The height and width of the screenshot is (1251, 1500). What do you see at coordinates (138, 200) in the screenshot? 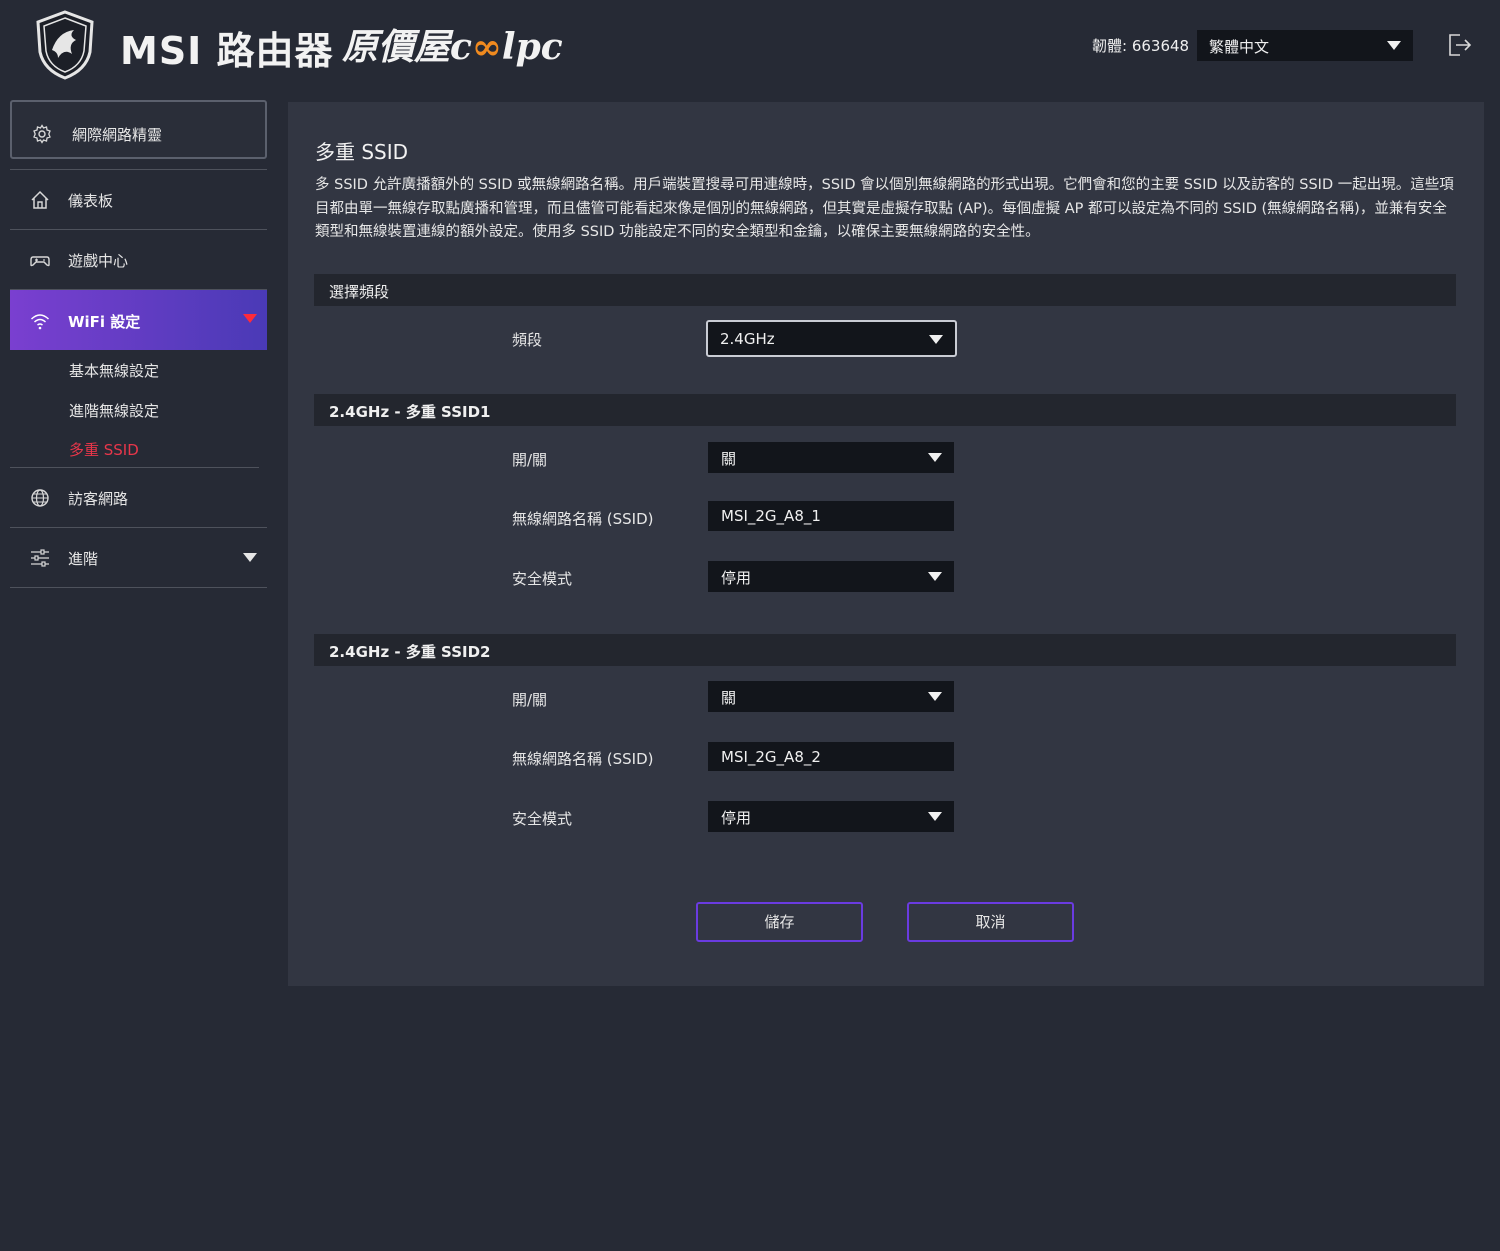
I see `sidebar-item-dashboard: 儀表板` at bounding box center [138, 200].